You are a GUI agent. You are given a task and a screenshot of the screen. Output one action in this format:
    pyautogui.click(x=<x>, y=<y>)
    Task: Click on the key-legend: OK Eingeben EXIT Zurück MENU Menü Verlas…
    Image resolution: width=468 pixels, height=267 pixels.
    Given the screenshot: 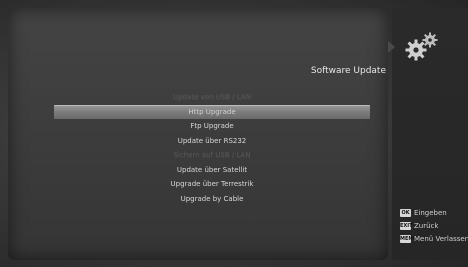 What is the action you would take?
    pyautogui.click(x=434, y=225)
    